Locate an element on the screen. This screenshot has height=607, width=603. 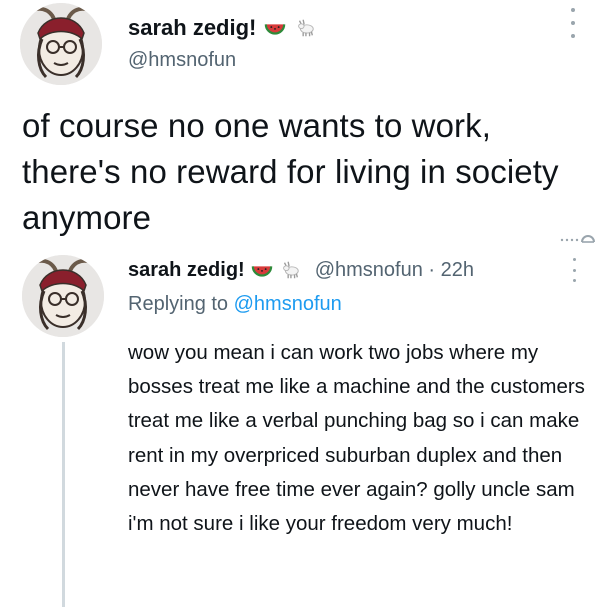
replying-to-label: Replying to is located at coordinates (178, 304).